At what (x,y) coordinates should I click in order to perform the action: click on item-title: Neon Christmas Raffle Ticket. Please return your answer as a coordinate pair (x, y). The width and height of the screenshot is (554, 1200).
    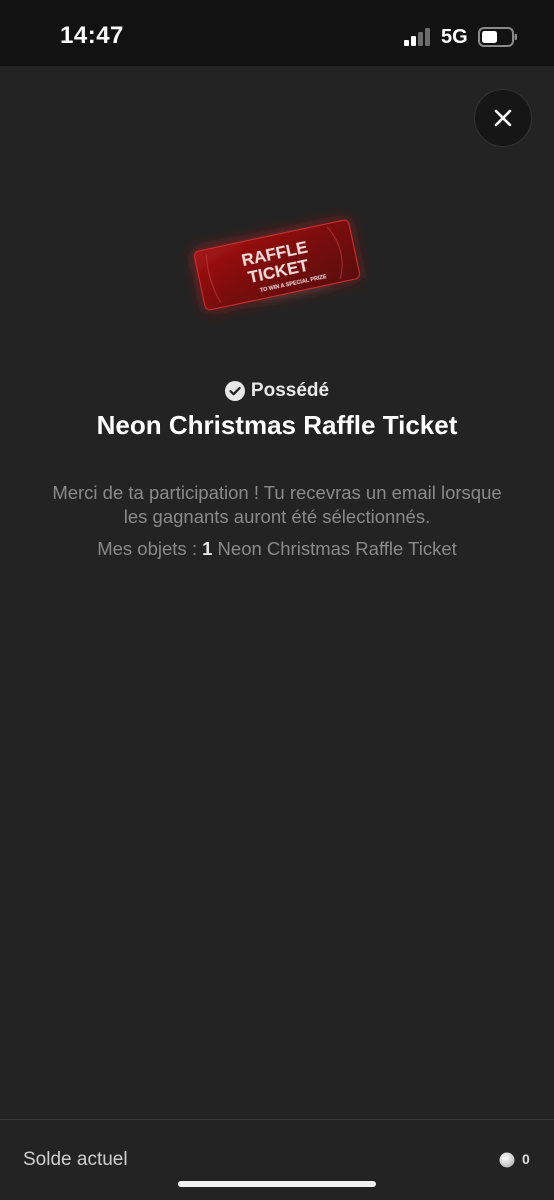
    Looking at the image, I should click on (277, 425).